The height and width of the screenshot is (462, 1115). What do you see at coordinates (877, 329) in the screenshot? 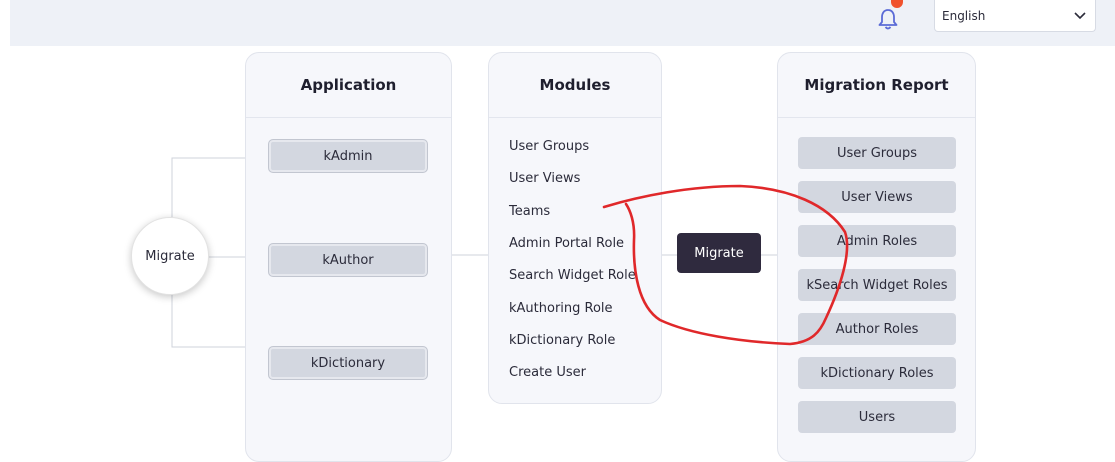
I see `report-item-author-roles: Author Roles` at bounding box center [877, 329].